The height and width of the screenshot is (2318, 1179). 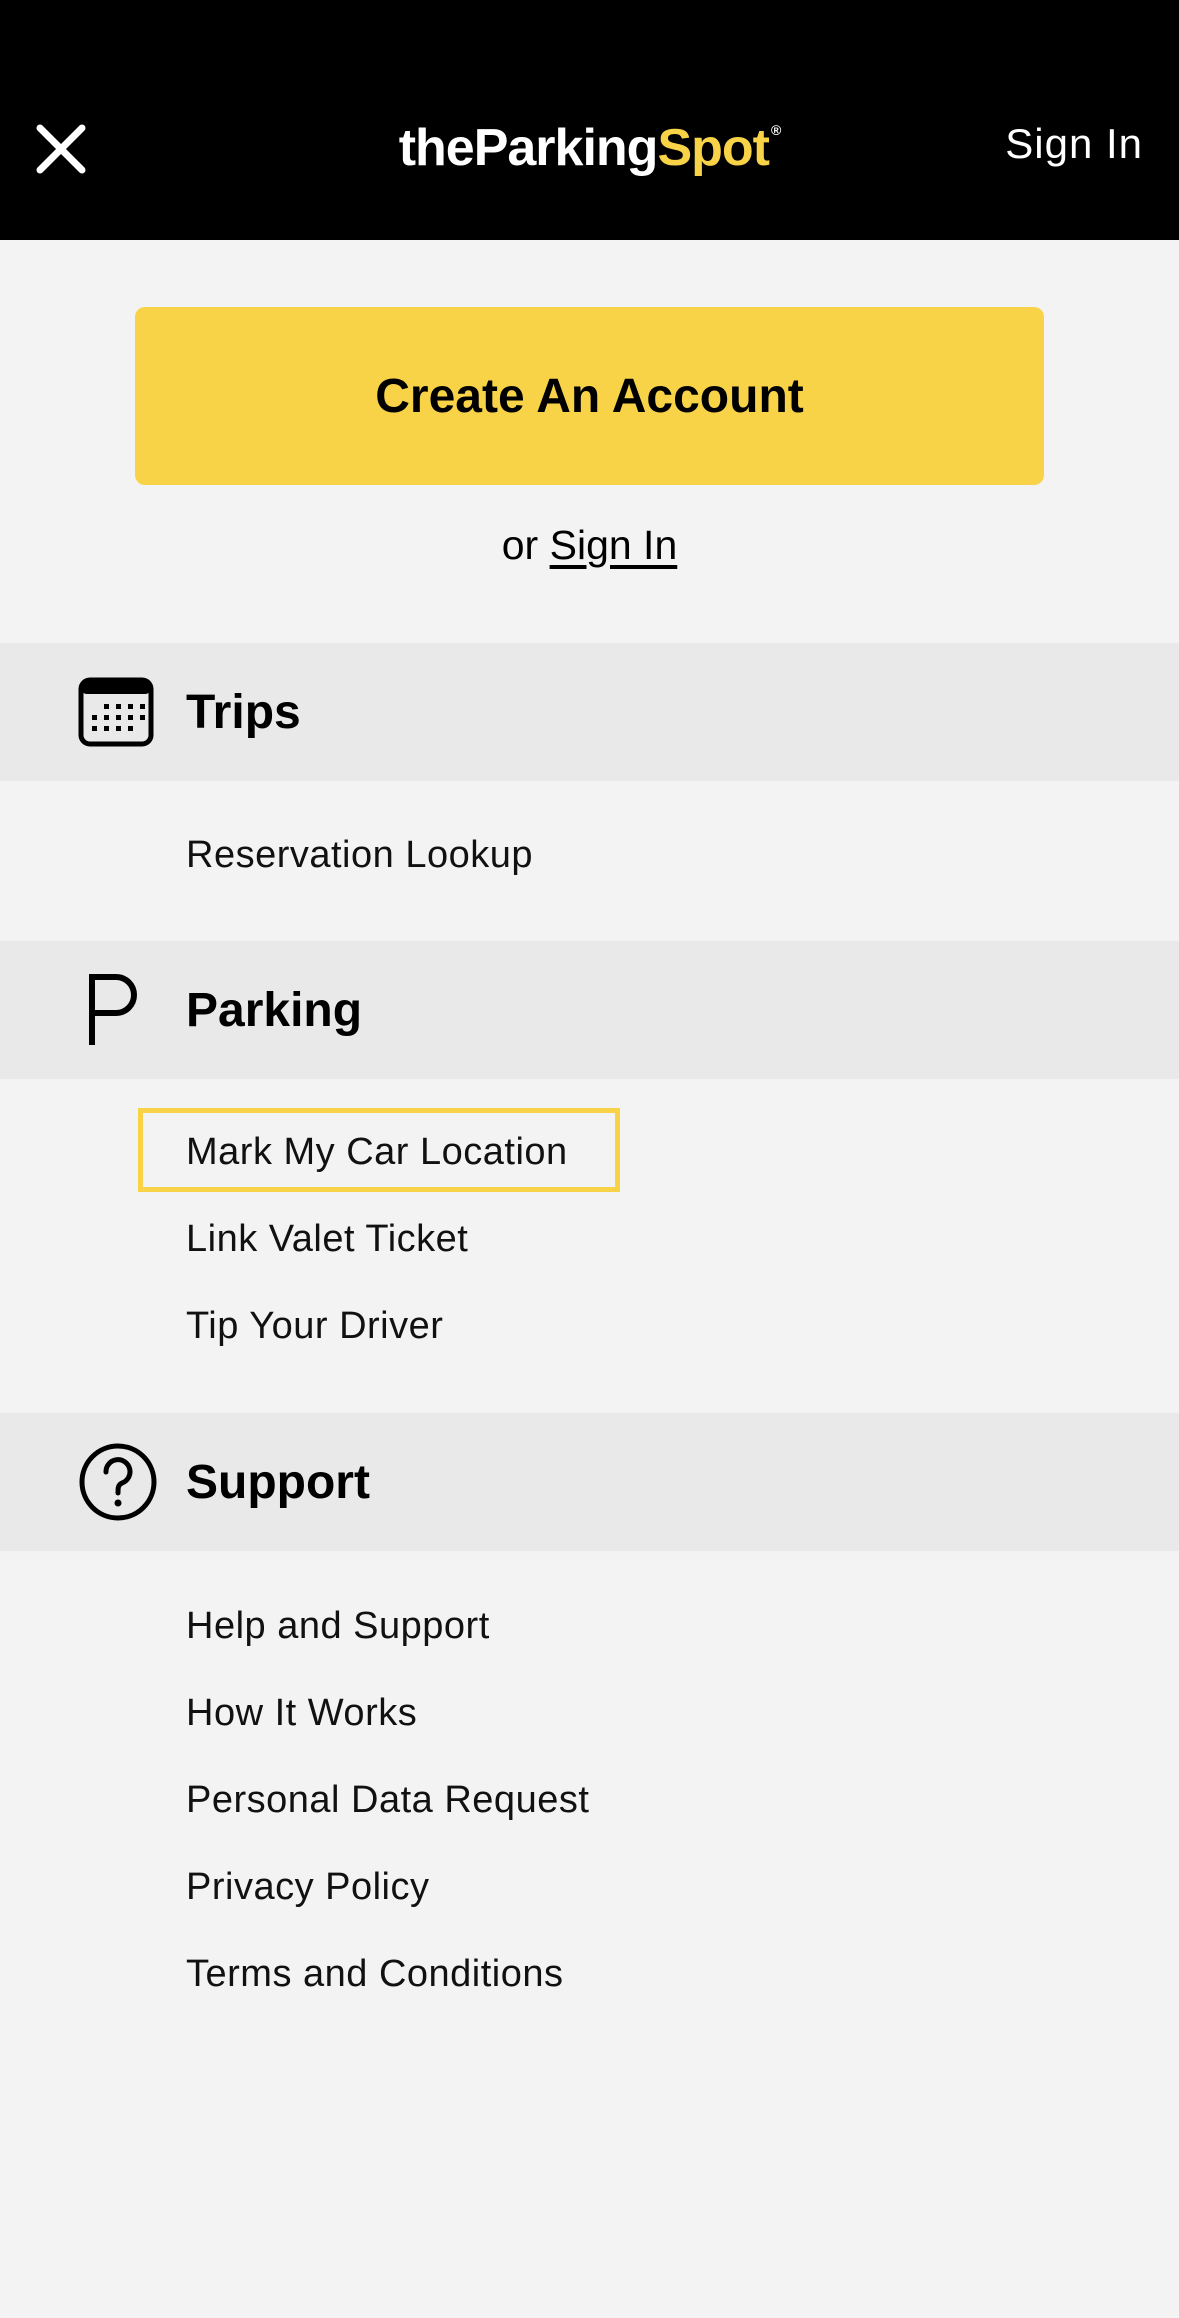 I want to click on or-text: or, so click(x=520, y=545).